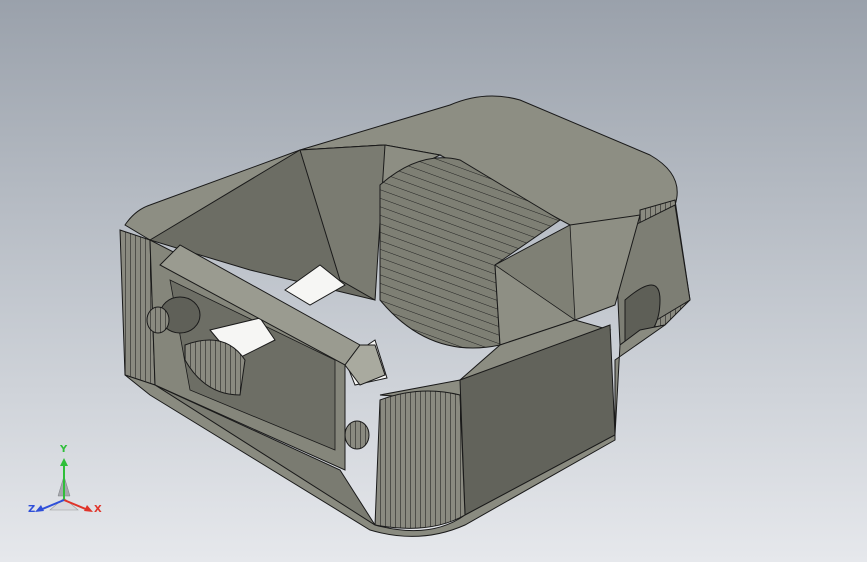  Describe the element at coordinates (64, 485) in the screenshot. I see `axis-triad-graphic` at that location.